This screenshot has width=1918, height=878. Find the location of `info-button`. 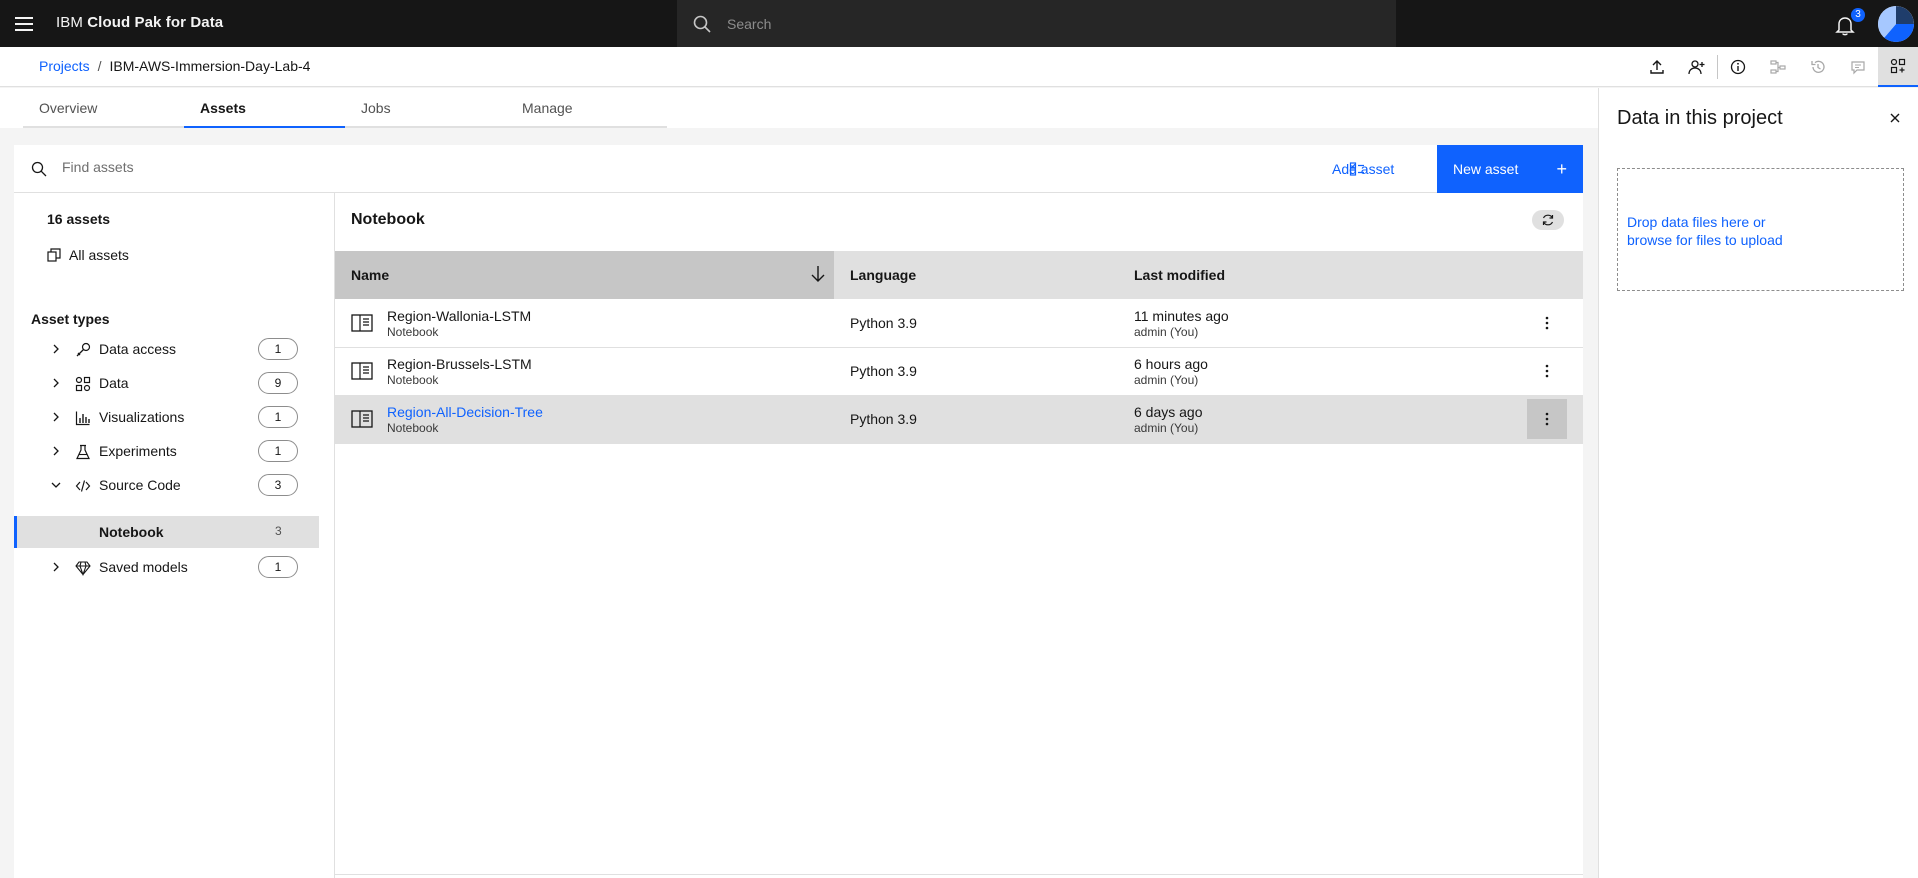

info-button is located at coordinates (1738, 67).